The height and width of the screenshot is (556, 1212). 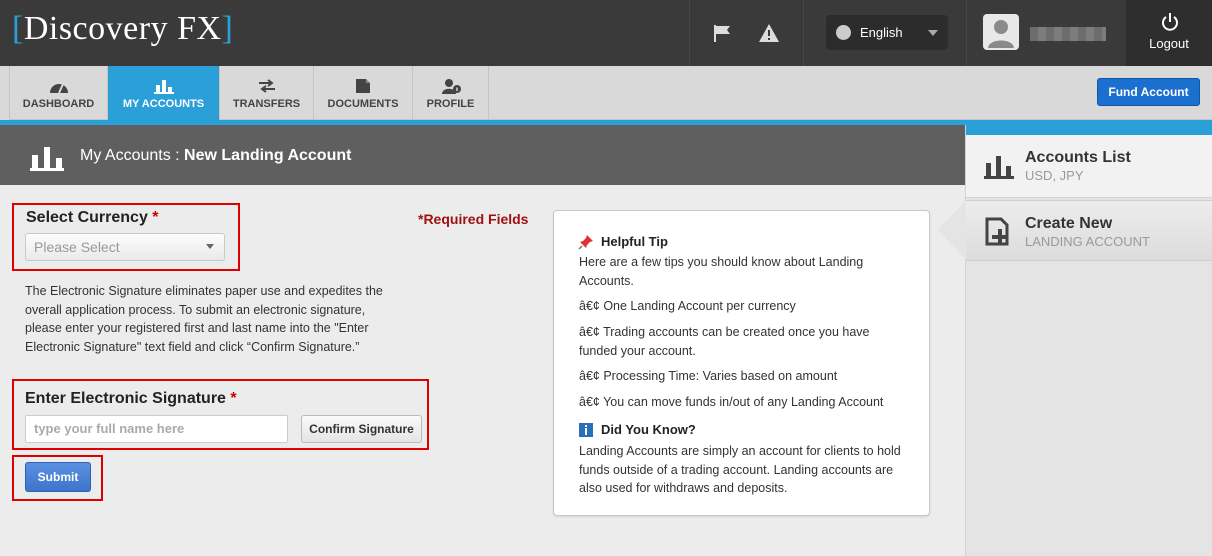 What do you see at coordinates (227, 28) in the screenshot?
I see `logo-bracket-right: ]` at bounding box center [227, 28].